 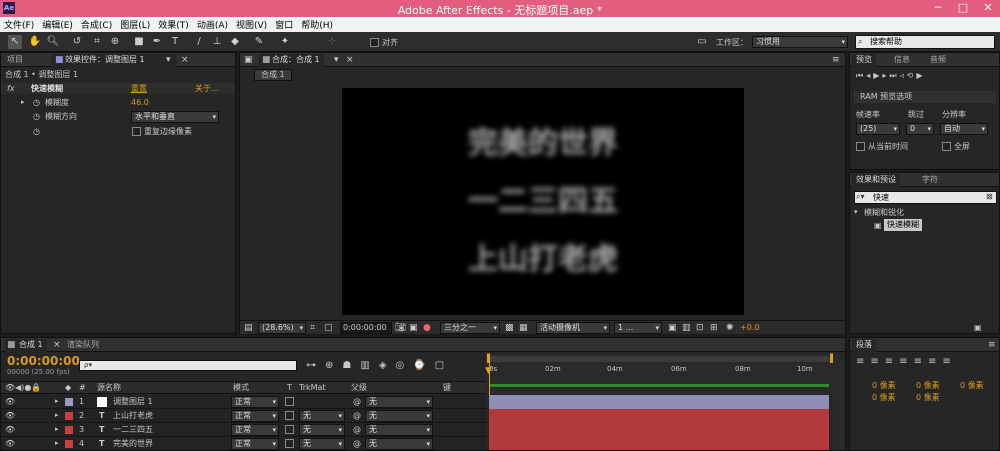 I want to click on blur-direction-select: 水平和垂直, so click(x=175, y=117).